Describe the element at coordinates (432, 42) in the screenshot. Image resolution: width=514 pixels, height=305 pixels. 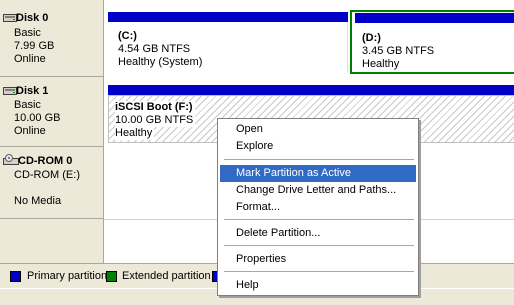
I see `partition-d: (D:) 3.45 GB NTFS Healthy` at that location.